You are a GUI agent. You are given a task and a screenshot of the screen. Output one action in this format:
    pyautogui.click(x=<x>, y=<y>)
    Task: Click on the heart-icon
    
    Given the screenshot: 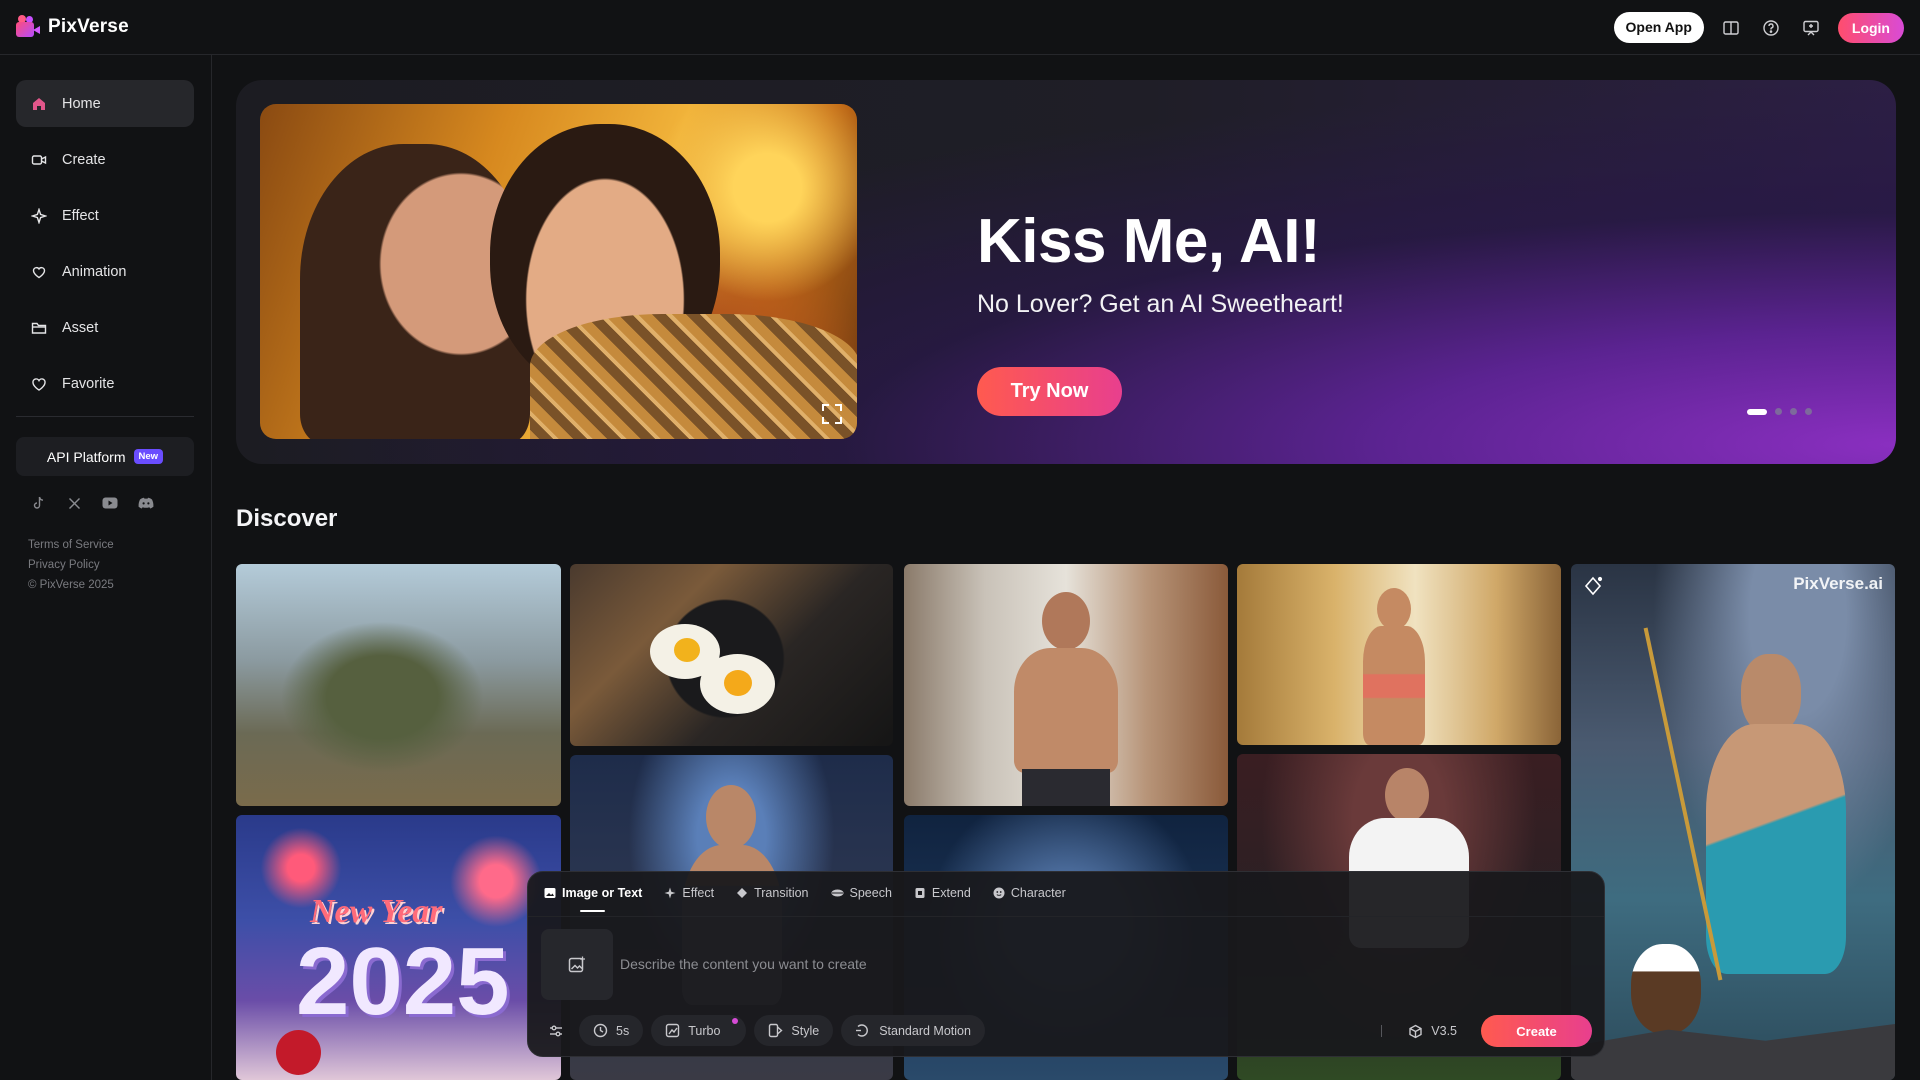 What is the action you would take?
    pyautogui.click(x=39, y=384)
    